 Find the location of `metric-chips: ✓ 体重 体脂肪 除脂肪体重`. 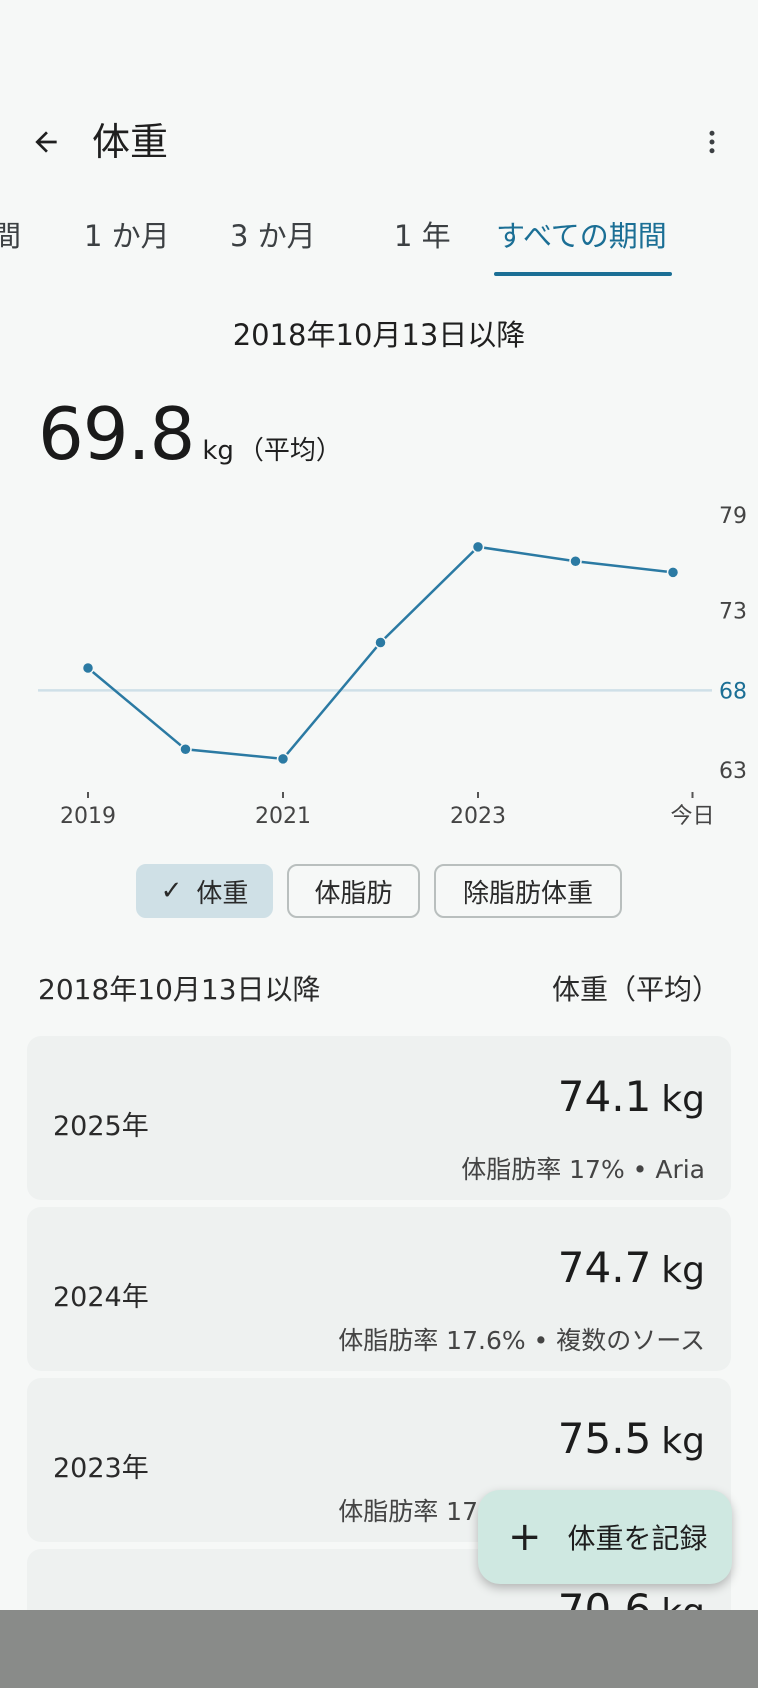

metric-chips: ✓ 体重 体脂肪 除脂肪体重 is located at coordinates (379, 891).